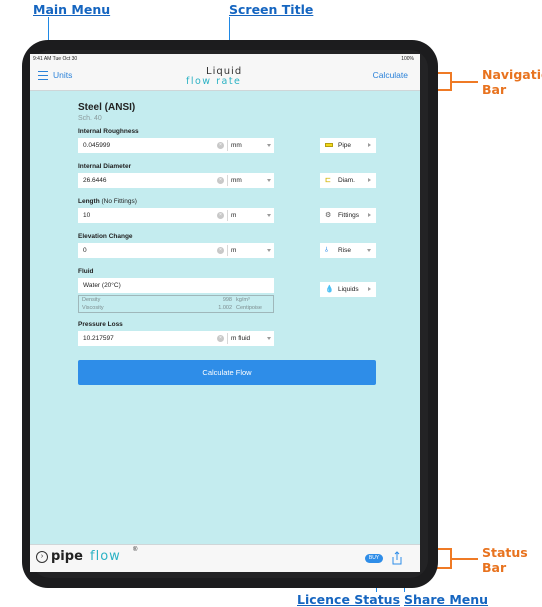 This screenshot has height=607, width=542. I want to click on elevation-unit: m, so click(233, 250).